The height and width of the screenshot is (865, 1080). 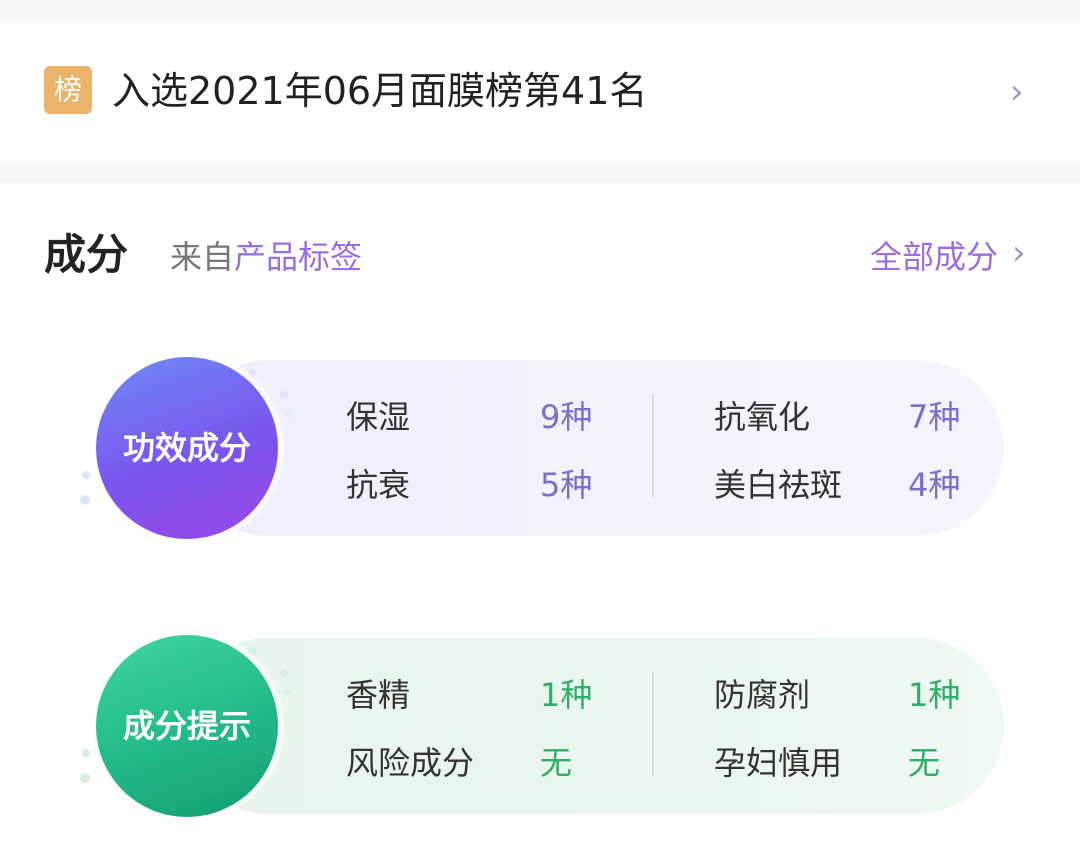 I want to click on tips-circle: 成分提示, so click(x=187, y=726).